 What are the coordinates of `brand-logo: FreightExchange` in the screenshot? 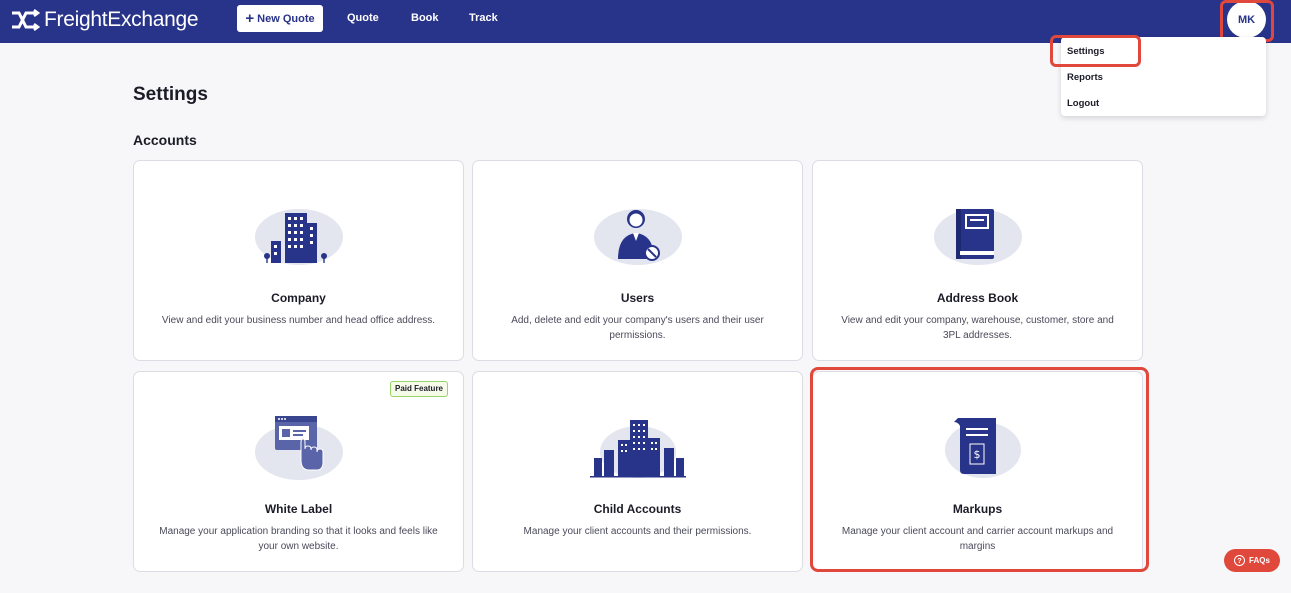 It's located at (104, 20).